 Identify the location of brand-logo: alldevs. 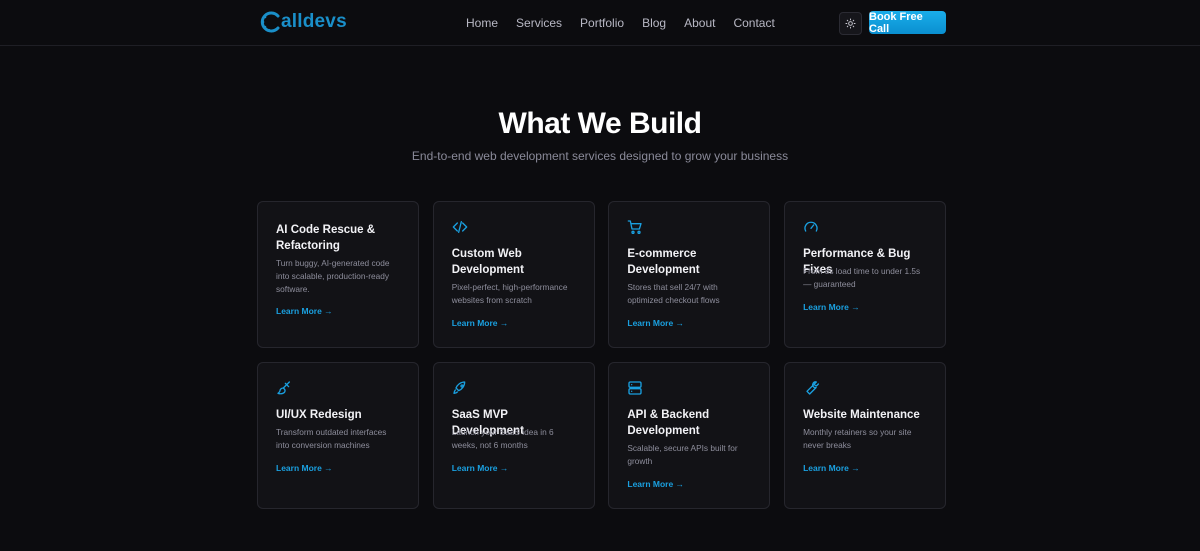
(303, 22).